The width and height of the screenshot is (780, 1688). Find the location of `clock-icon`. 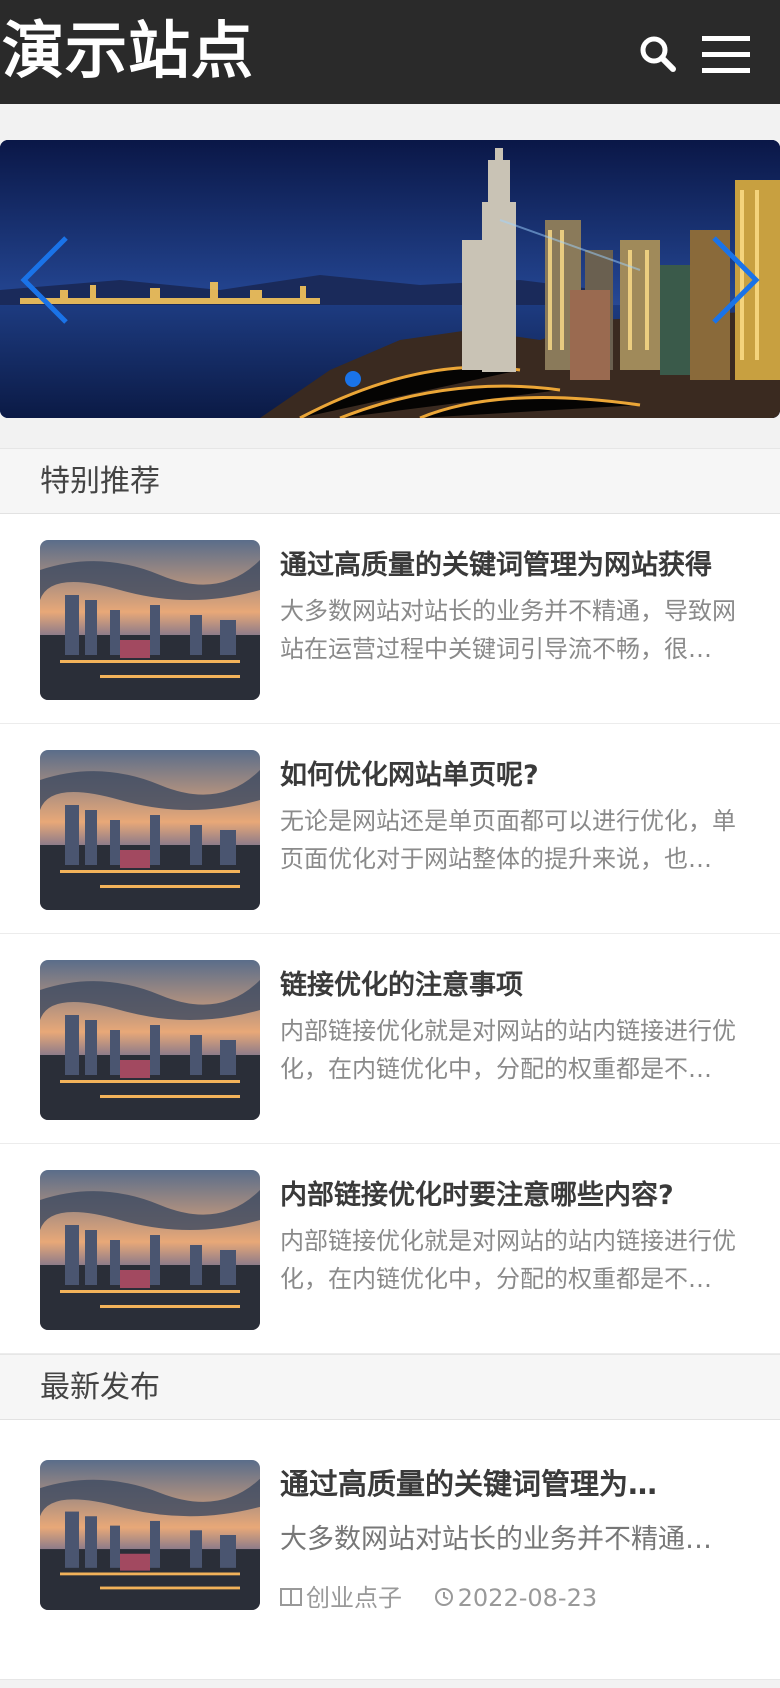

clock-icon is located at coordinates (444, 1599).